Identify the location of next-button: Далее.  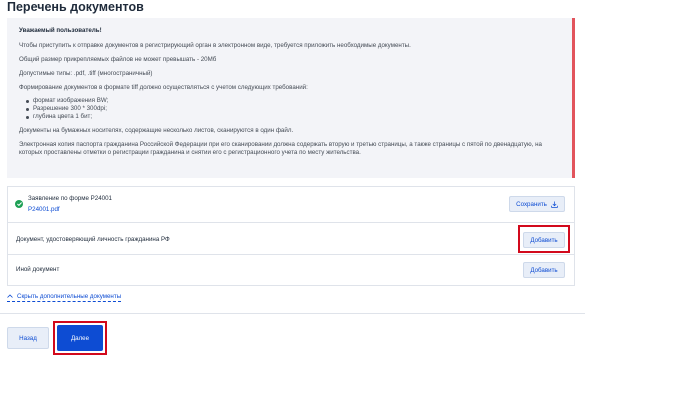
(80, 338).